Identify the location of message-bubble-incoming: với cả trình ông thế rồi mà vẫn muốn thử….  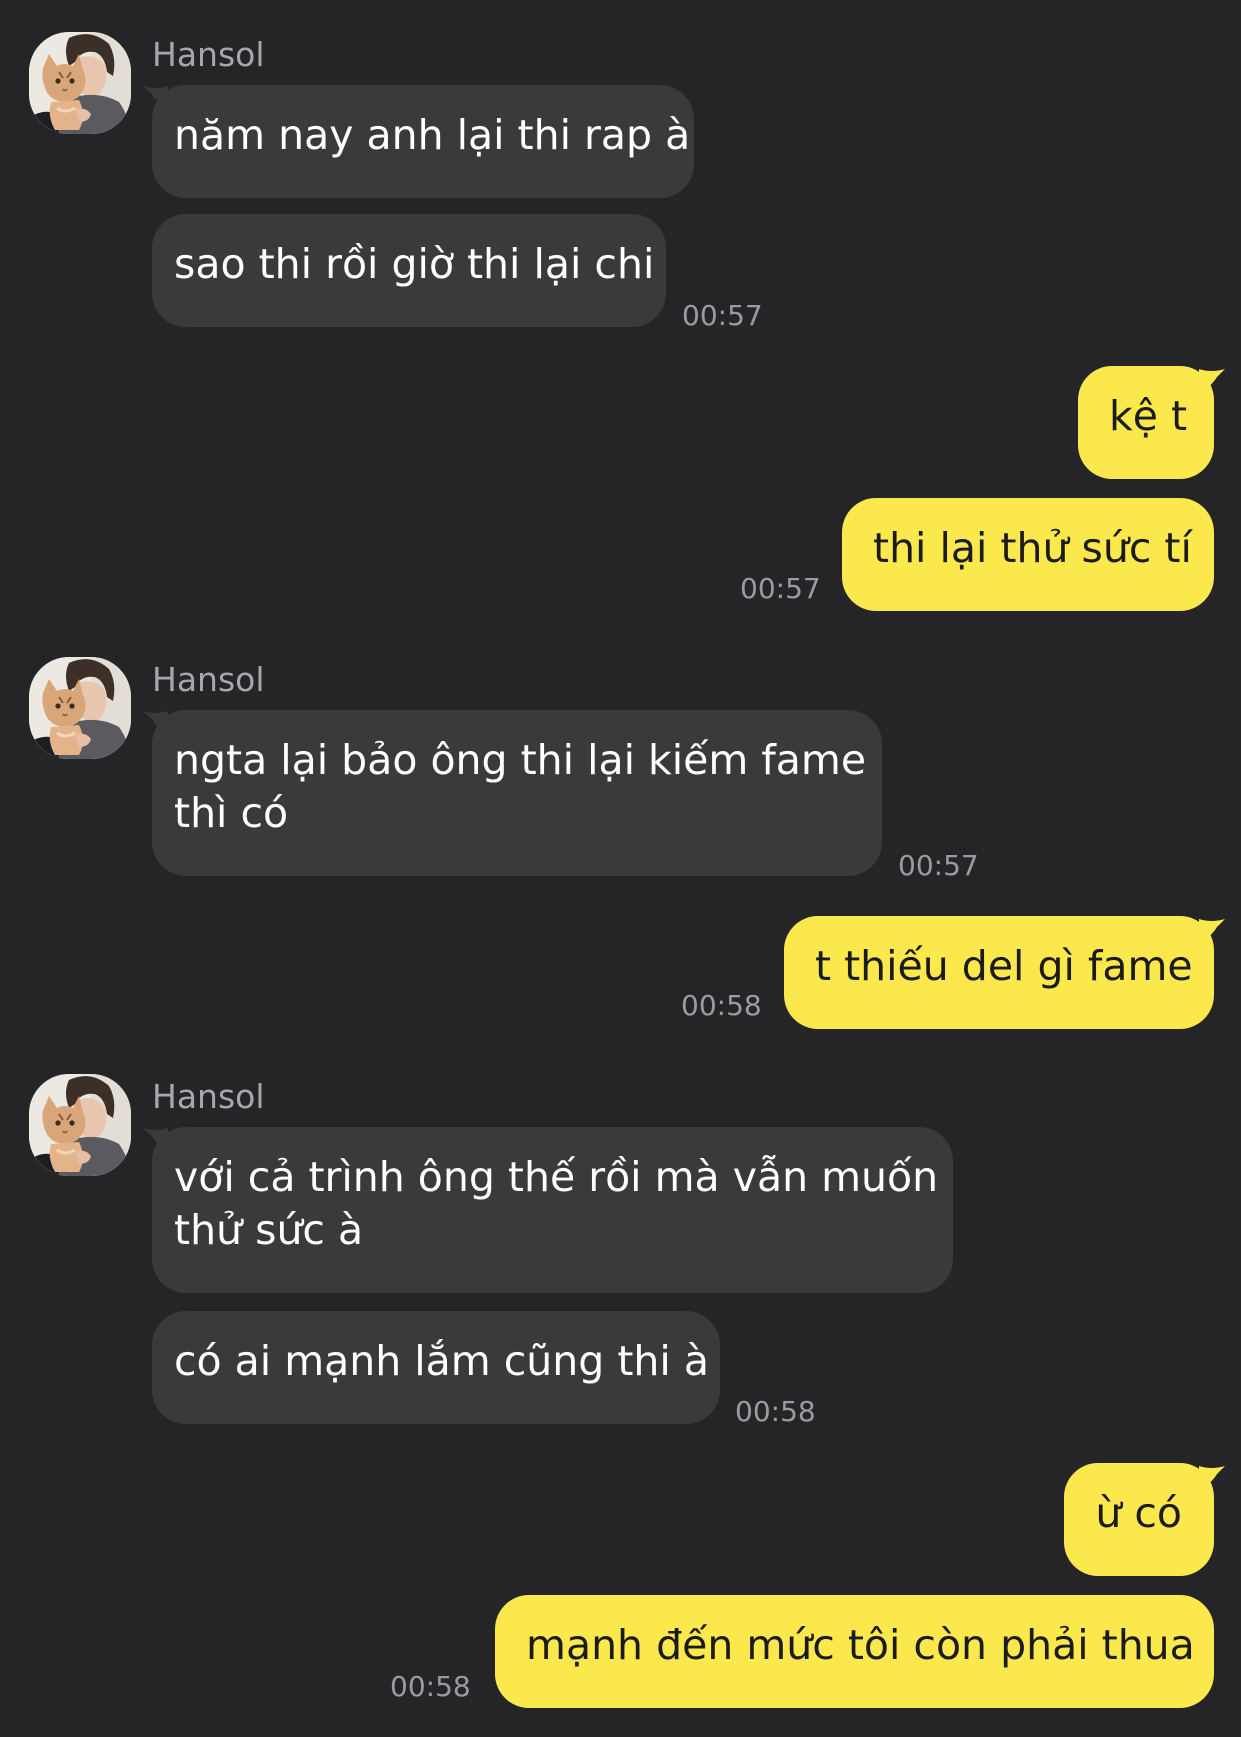
(552, 1210).